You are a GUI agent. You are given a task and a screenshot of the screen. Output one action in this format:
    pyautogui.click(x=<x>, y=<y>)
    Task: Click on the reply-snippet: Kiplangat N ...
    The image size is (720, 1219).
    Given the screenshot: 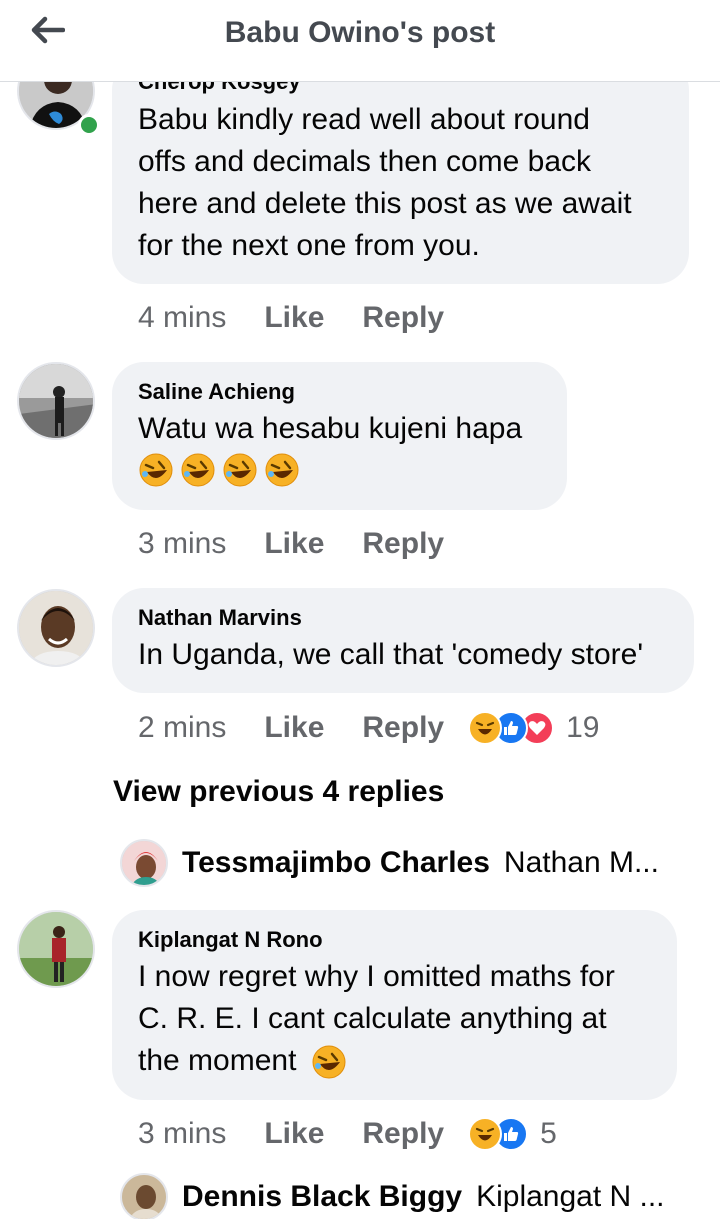 What is the action you would take?
    pyautogui.click(x=570, y=1196)
    